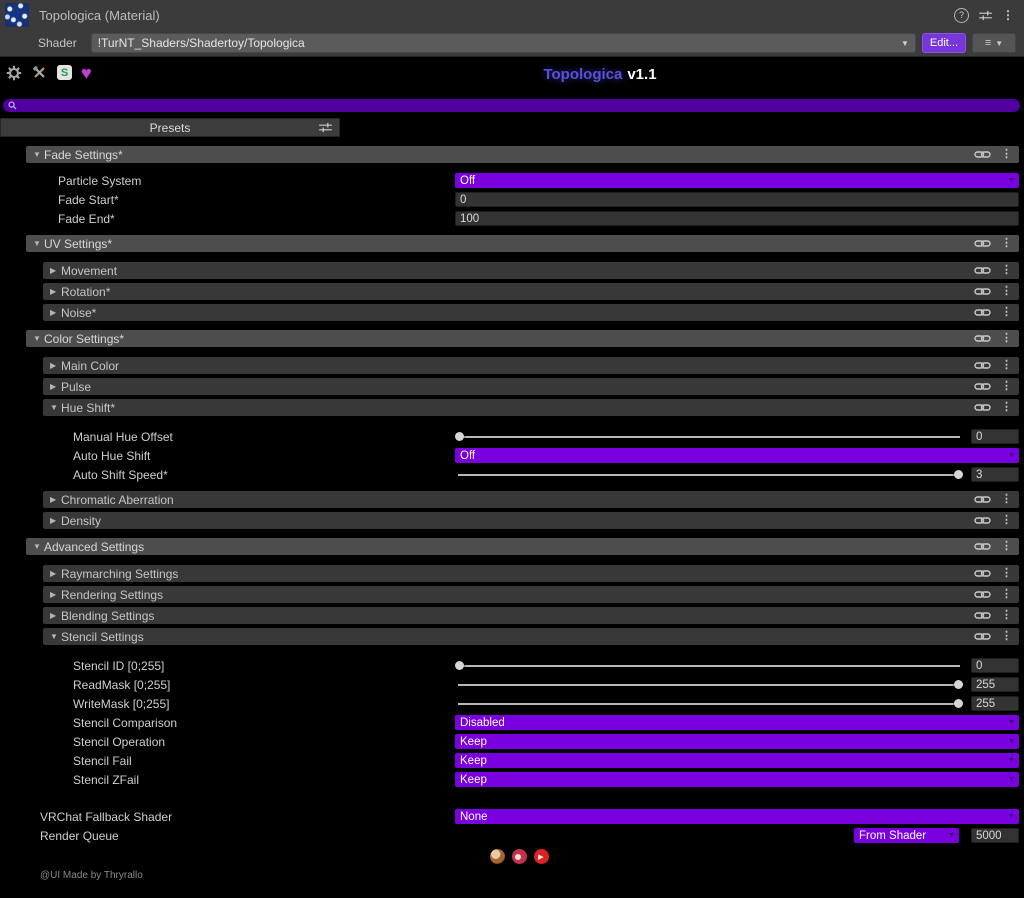 This screenshot has width=1024, height=898. What do you see at coordinates (995, 436) in the screenshot?
I see `manual-hue-offset-input` at bounding box center [995, 436].